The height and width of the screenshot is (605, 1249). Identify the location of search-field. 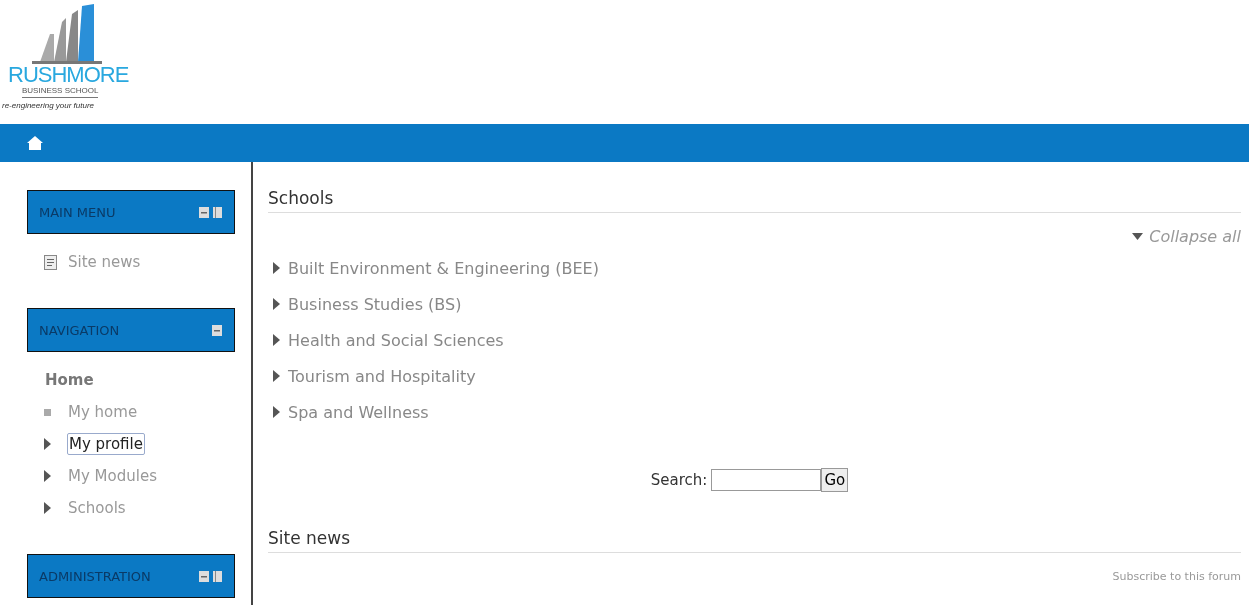
(766, 480).